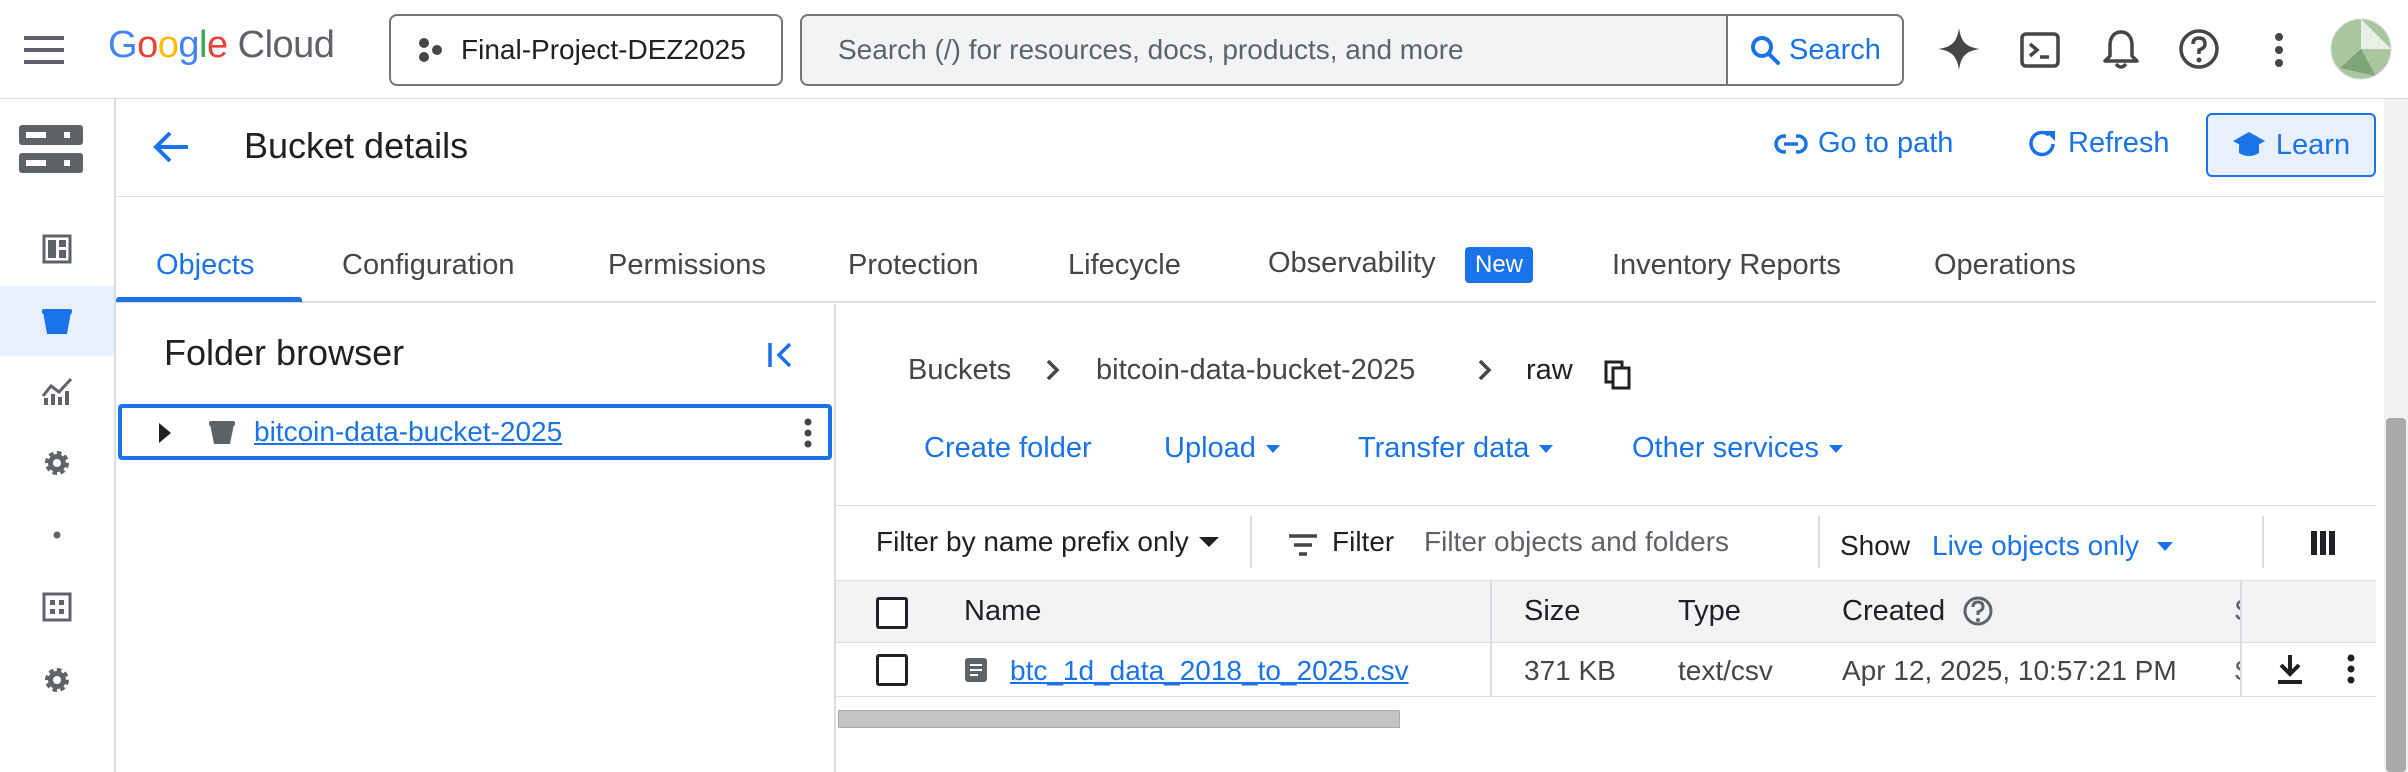 Image resolution: width=2408 pixels, height=772 pixels. What do you see at coordinates (808, 433) in the screenshot?
I see `more-vert-icon` at bounding box center [808, 433].